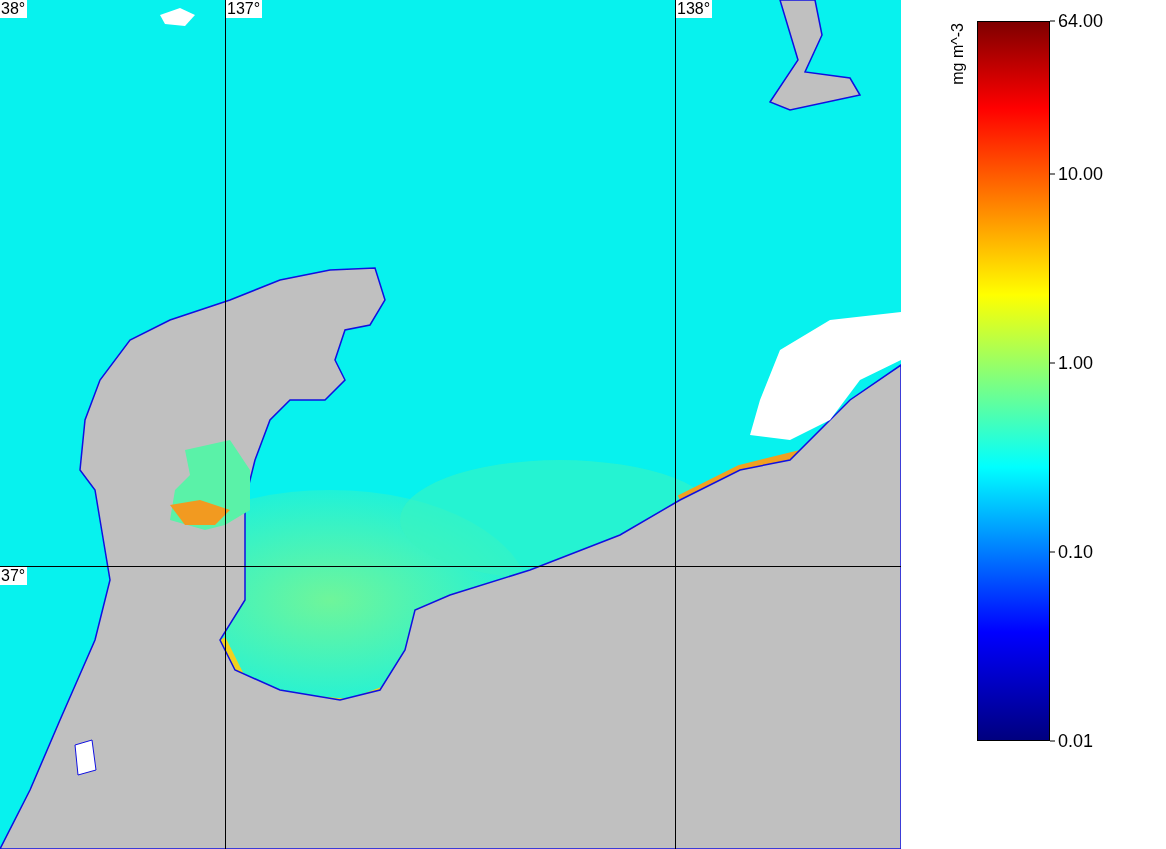  What do you see at coordinates (14, 576) in the screenshot?
I see `latitude-label: 37°` at bounding box center [14, 576].